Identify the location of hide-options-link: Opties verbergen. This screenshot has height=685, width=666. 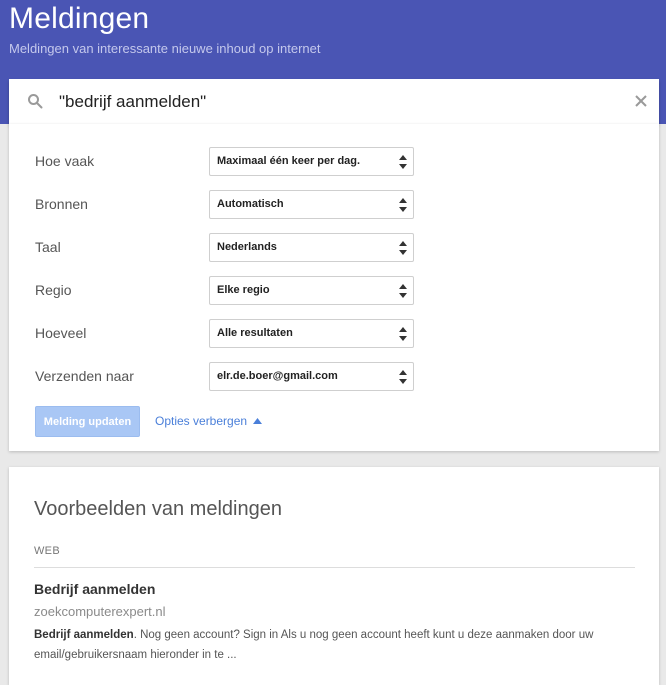
(209, 421).